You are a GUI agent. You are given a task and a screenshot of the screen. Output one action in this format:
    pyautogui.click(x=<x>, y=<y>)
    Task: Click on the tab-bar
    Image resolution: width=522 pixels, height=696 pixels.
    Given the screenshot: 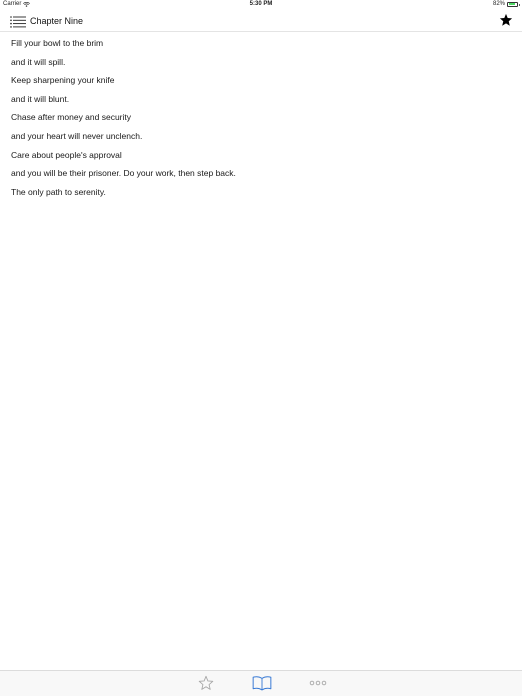 What is the action you would take?
    pyautogui.click(x=261, y=683)
    